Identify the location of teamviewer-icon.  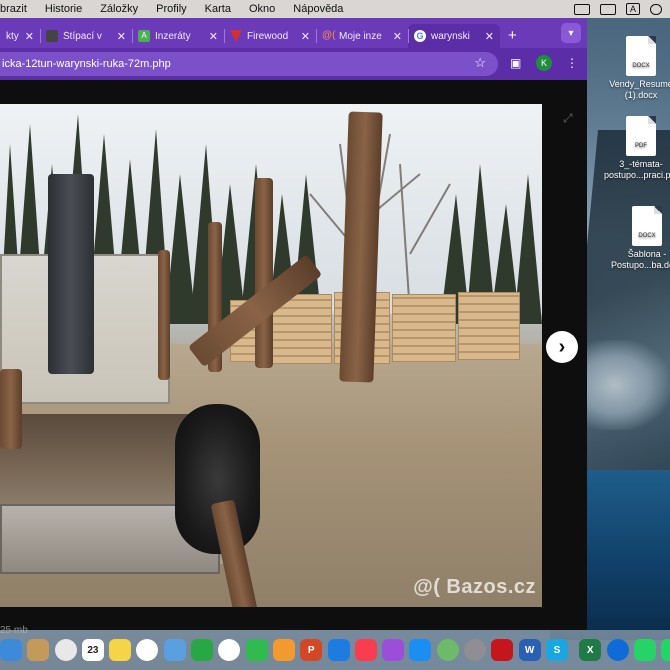
(617, 650).